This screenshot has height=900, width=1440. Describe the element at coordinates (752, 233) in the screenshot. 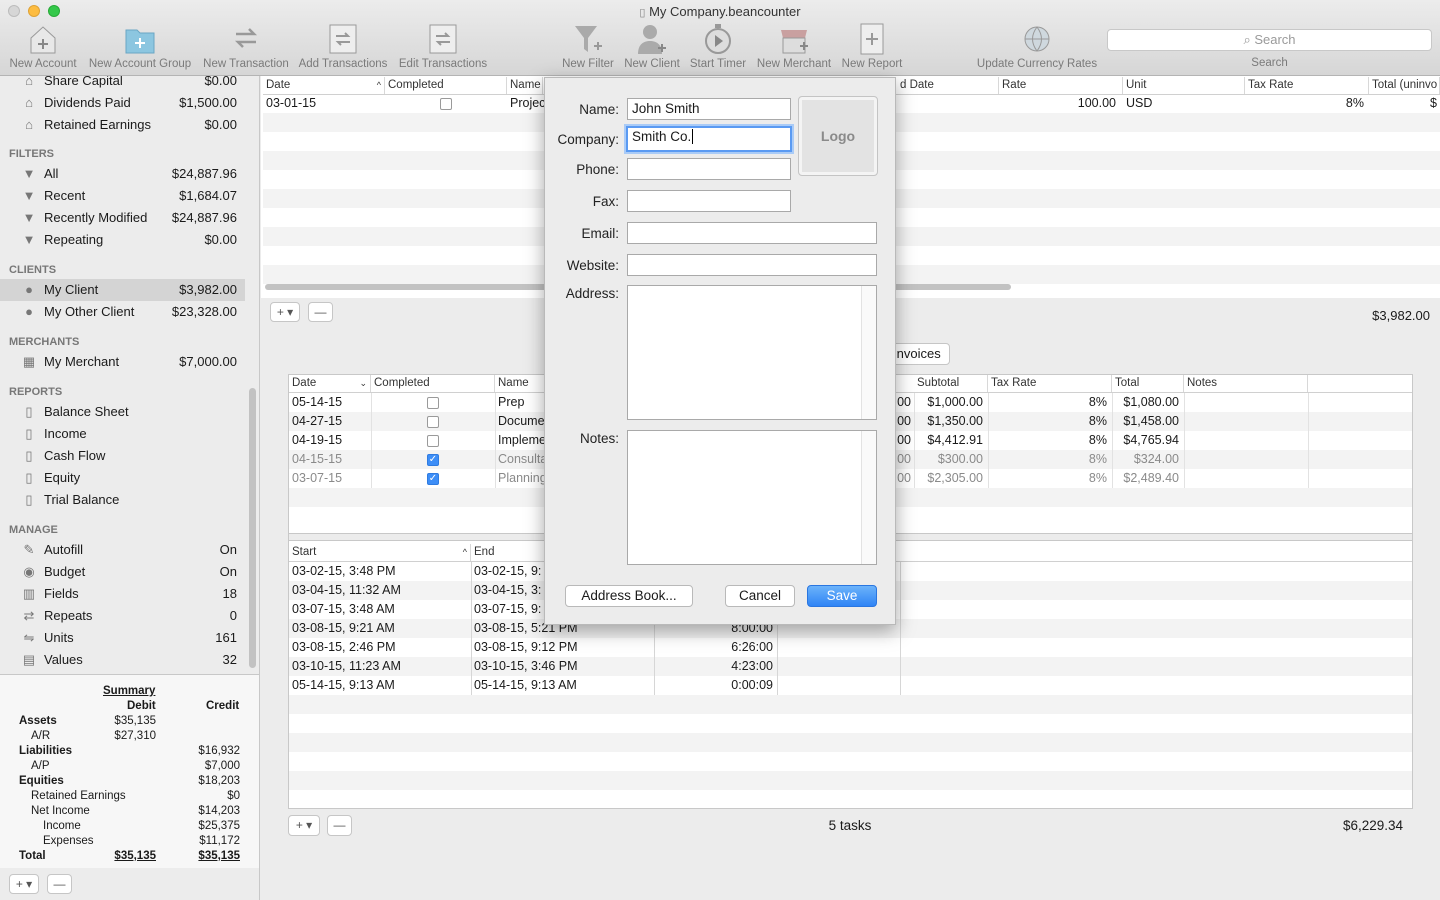

I see `email-field` at that location.